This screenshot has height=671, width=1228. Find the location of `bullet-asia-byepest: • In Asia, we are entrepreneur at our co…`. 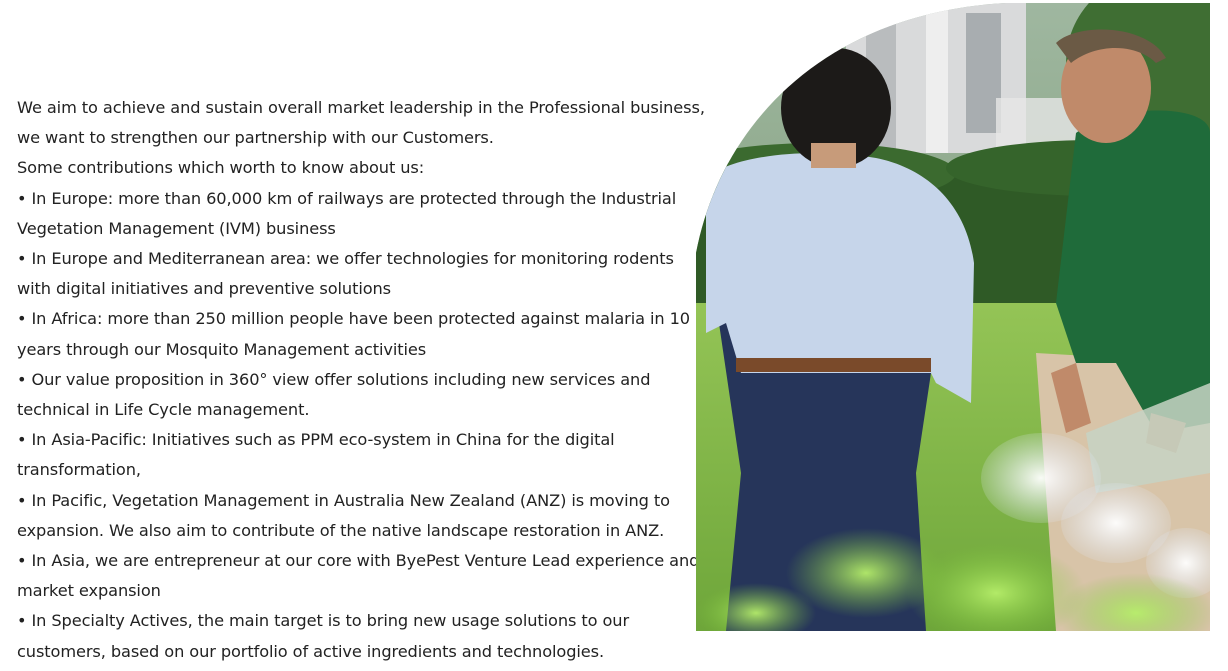

bullet-asia-byepest: • In Asia, we are entrepreneur at our co… is located at coordinates (358, 576).